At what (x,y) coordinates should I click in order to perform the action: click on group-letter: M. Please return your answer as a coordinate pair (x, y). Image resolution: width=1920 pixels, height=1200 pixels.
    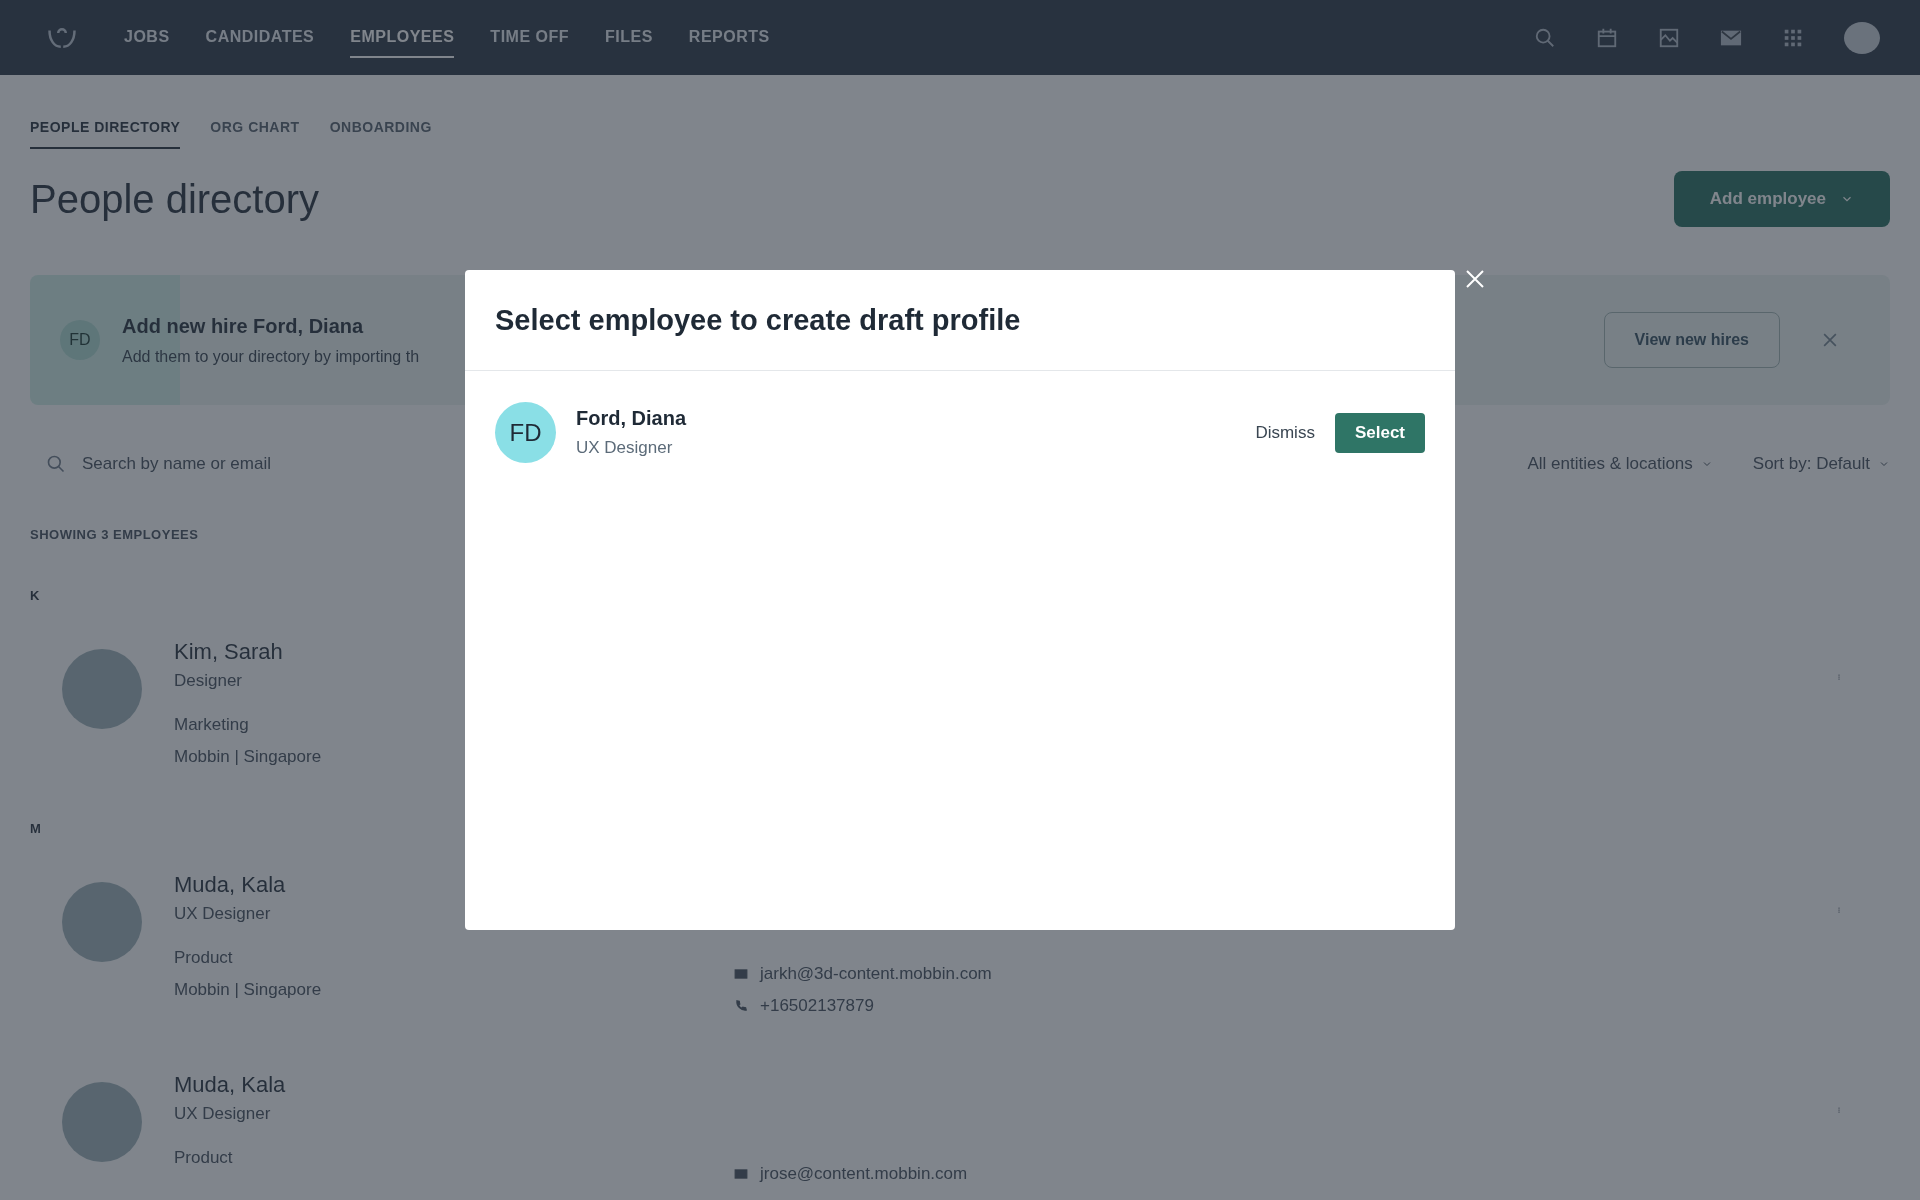
    Looking at the image, I should click on (36, 828).